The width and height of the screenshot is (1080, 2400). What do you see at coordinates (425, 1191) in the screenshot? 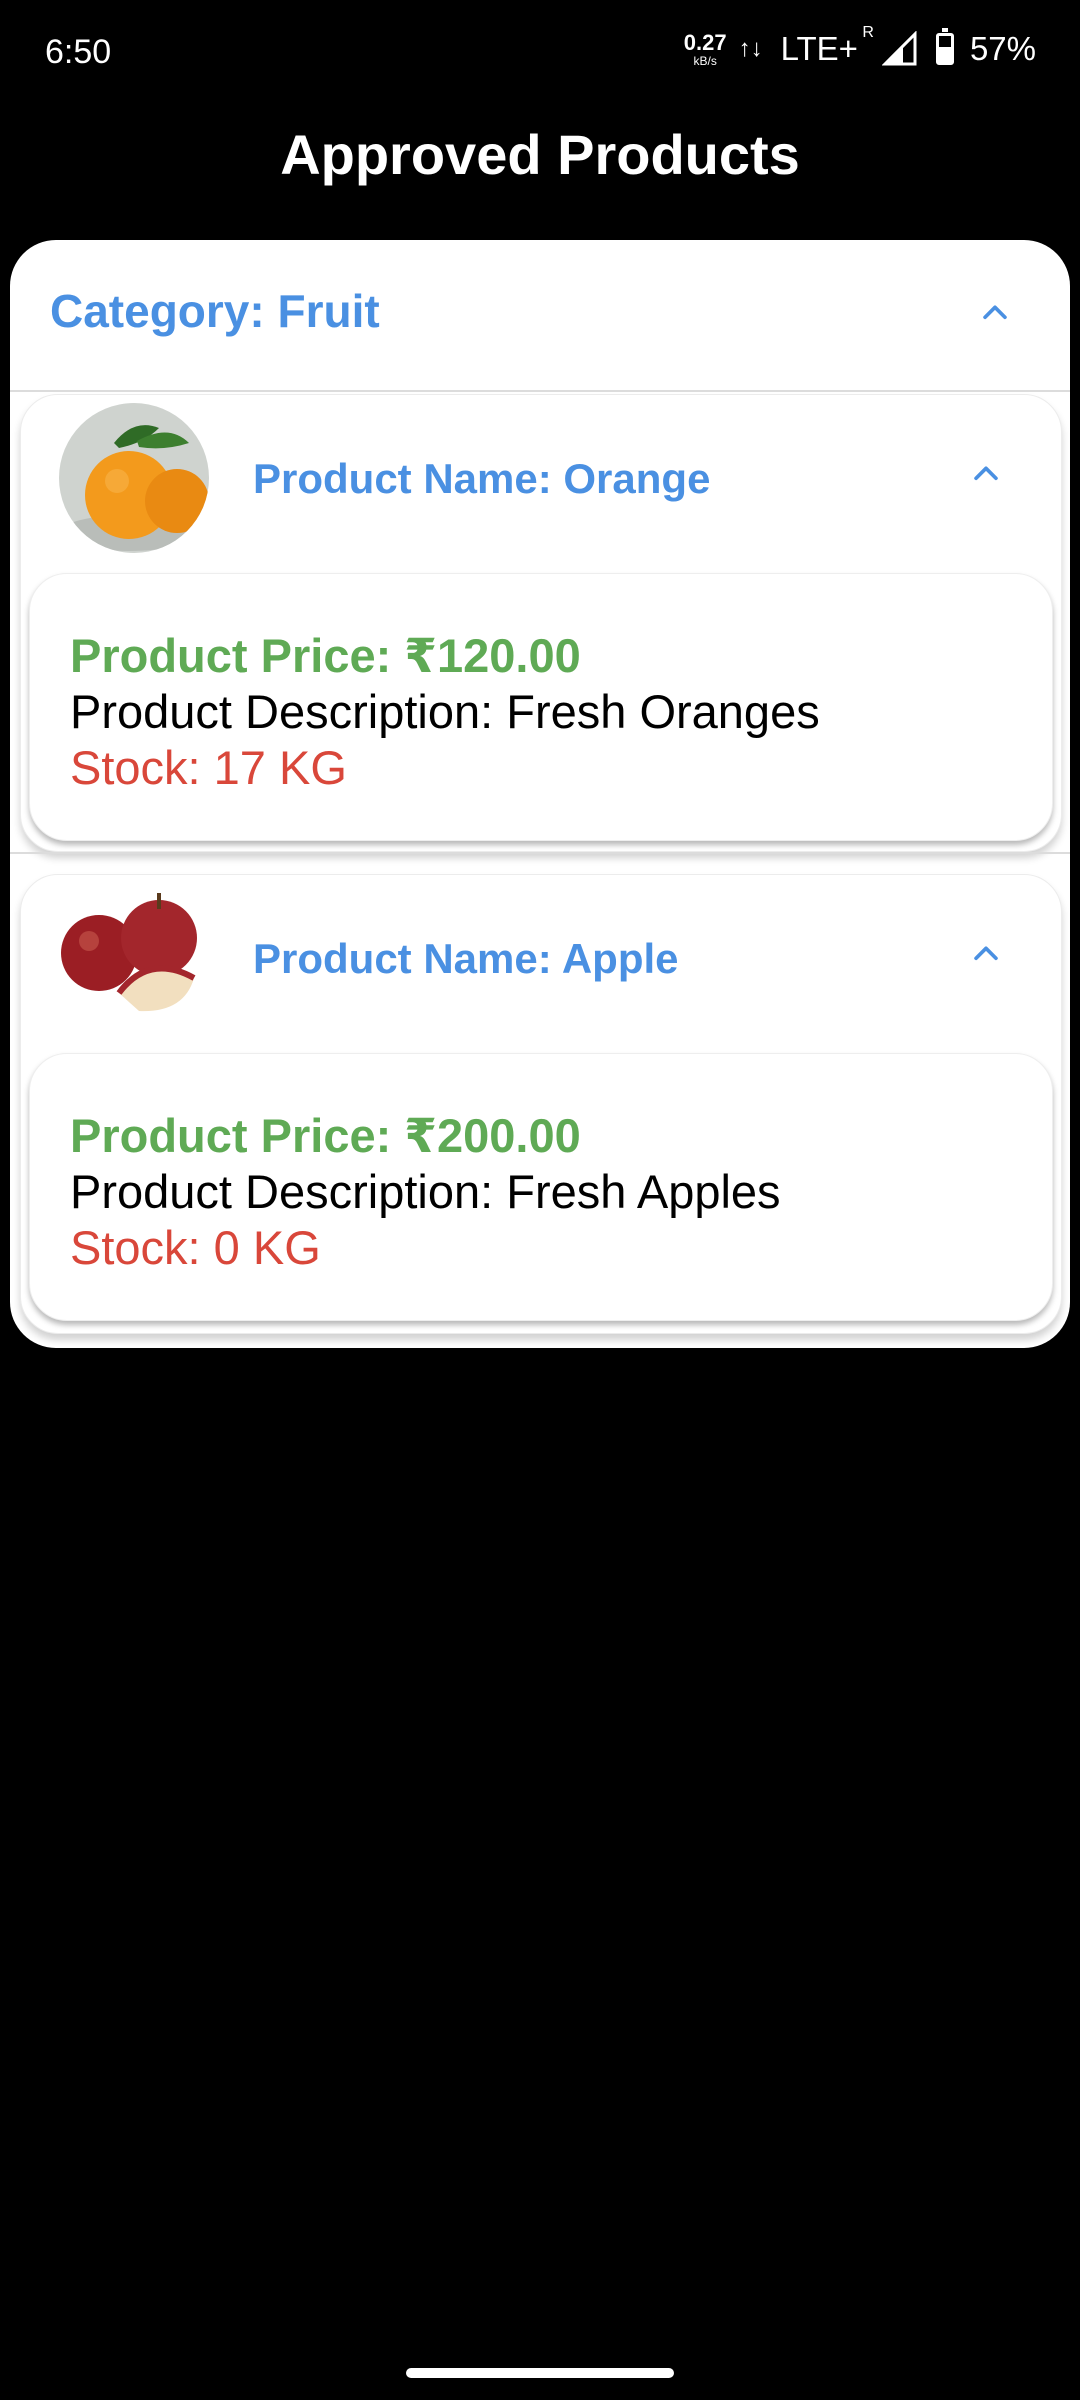
I see `product-description: Product Description: Fresh Apples` at bounding box center [425, 1191].